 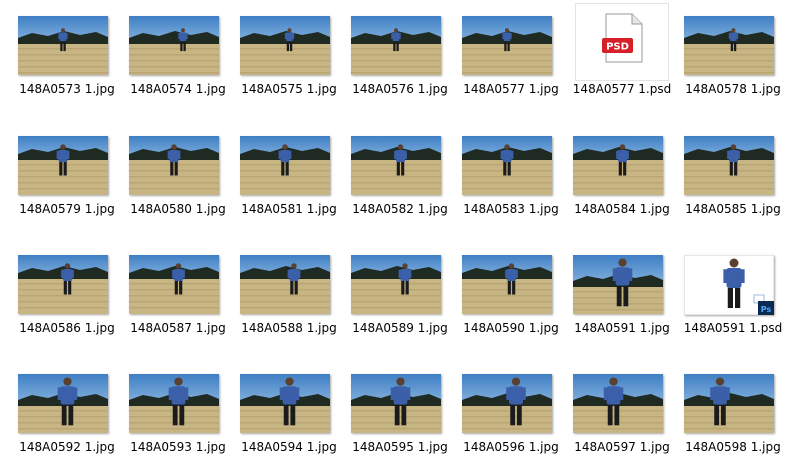 I want to click on file-item: 148A0576 1.jpg, so click(x=393, y=50).